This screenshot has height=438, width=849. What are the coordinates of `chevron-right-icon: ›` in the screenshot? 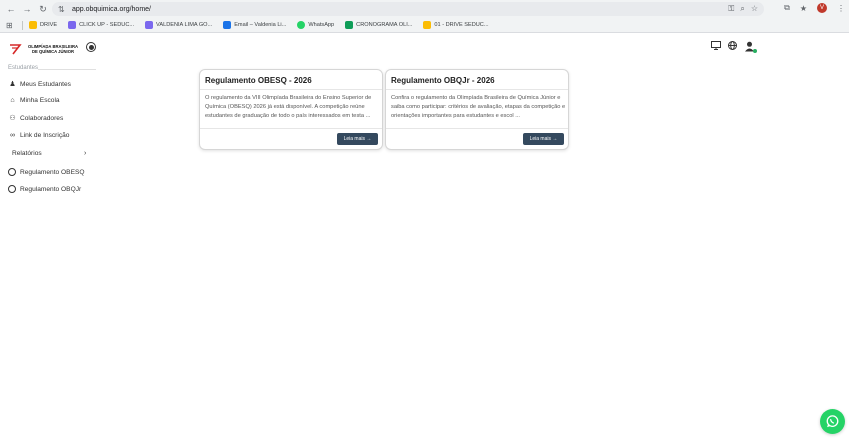 It's located at (85, 153).